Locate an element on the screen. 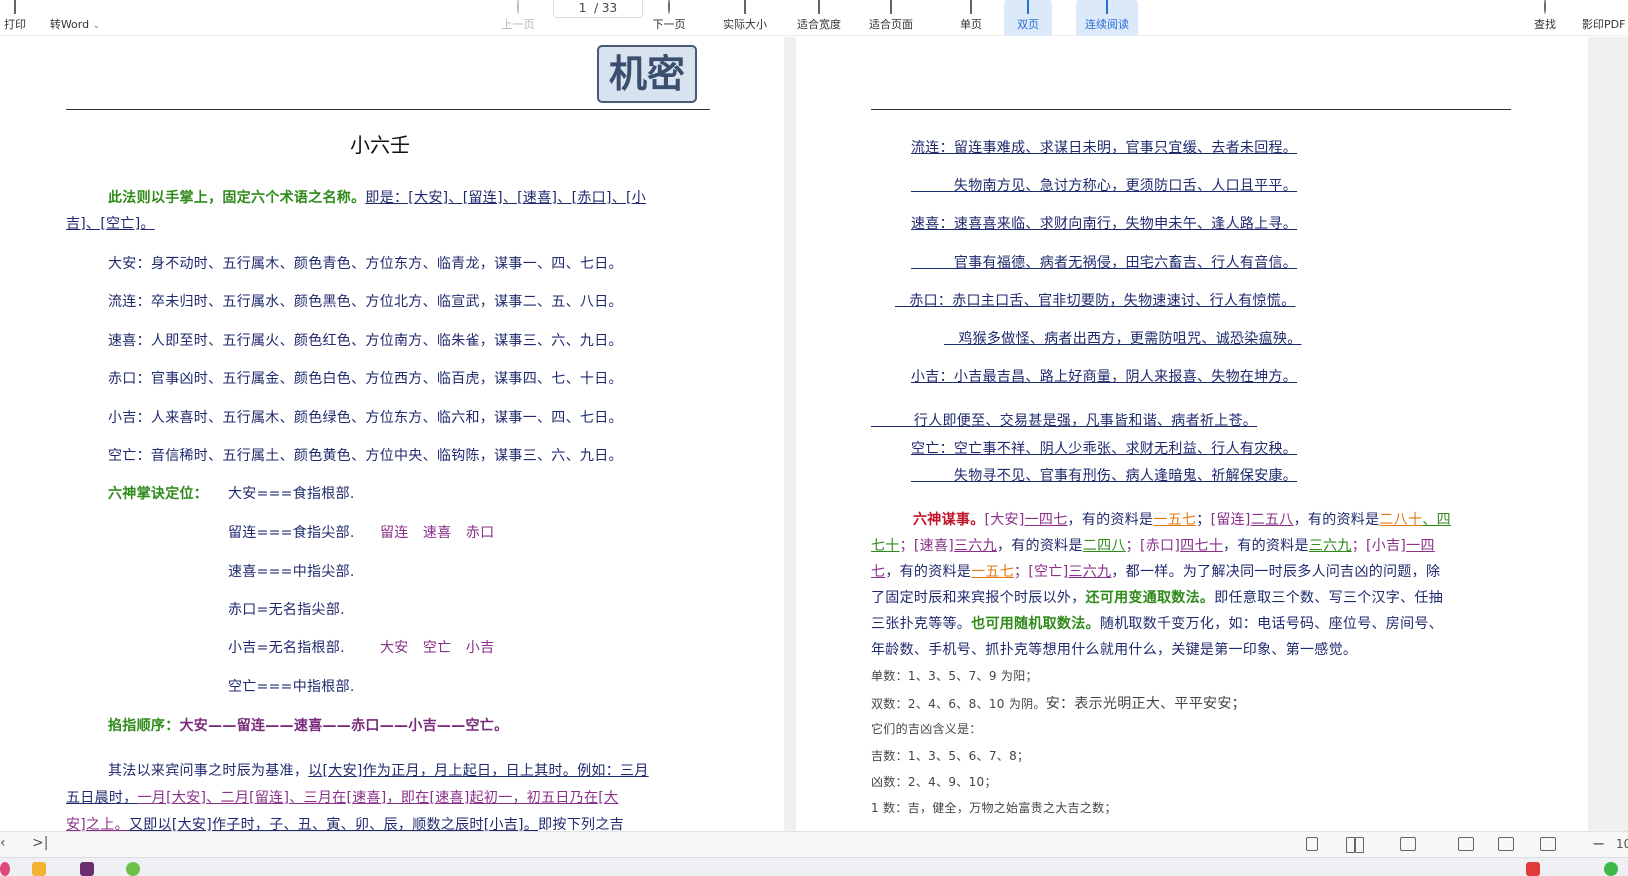 The width and height of the screenshot is (1628, 876). chevron-down-icon: ⌄ is located at coordinates (96, 26).